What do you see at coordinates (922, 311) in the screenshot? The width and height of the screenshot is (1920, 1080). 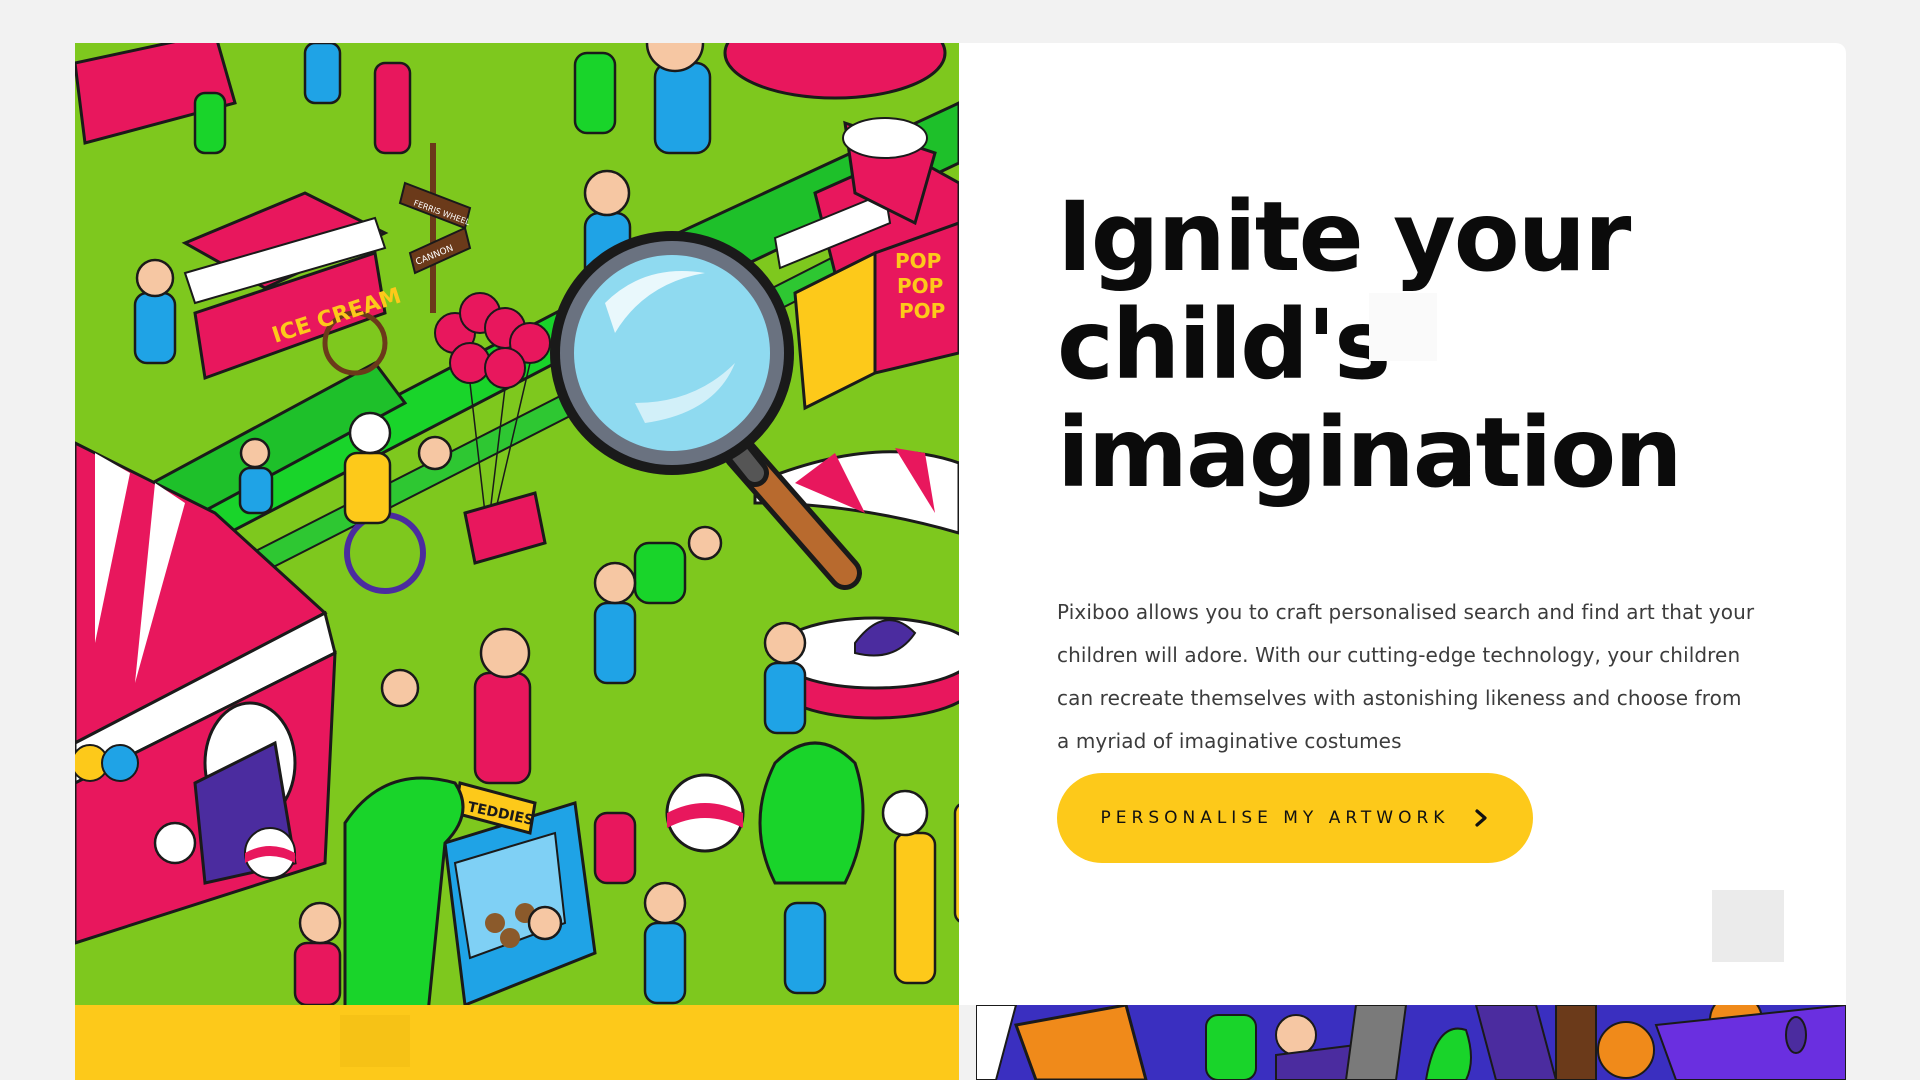 I see `pop-sign-3: POP` at bounding box center [922, 311].